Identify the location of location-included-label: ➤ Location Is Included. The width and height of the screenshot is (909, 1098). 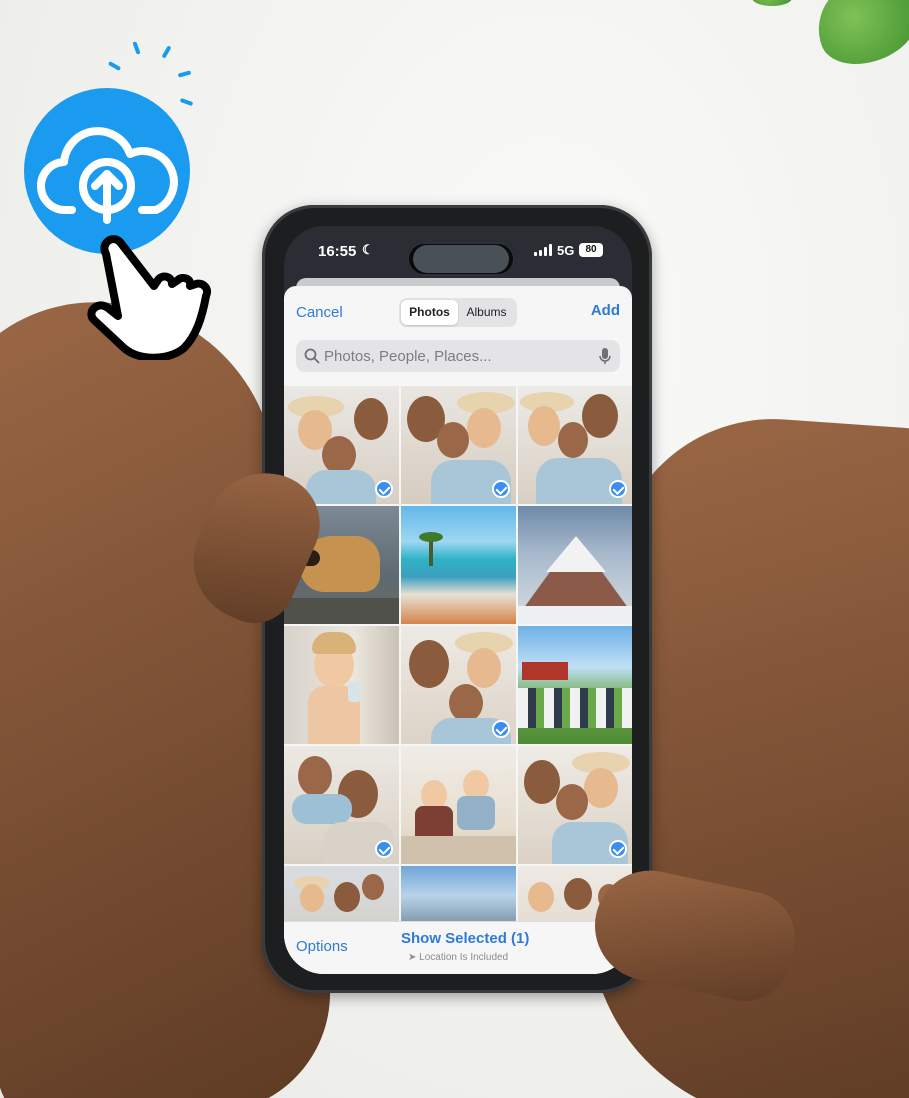
(458, 957).